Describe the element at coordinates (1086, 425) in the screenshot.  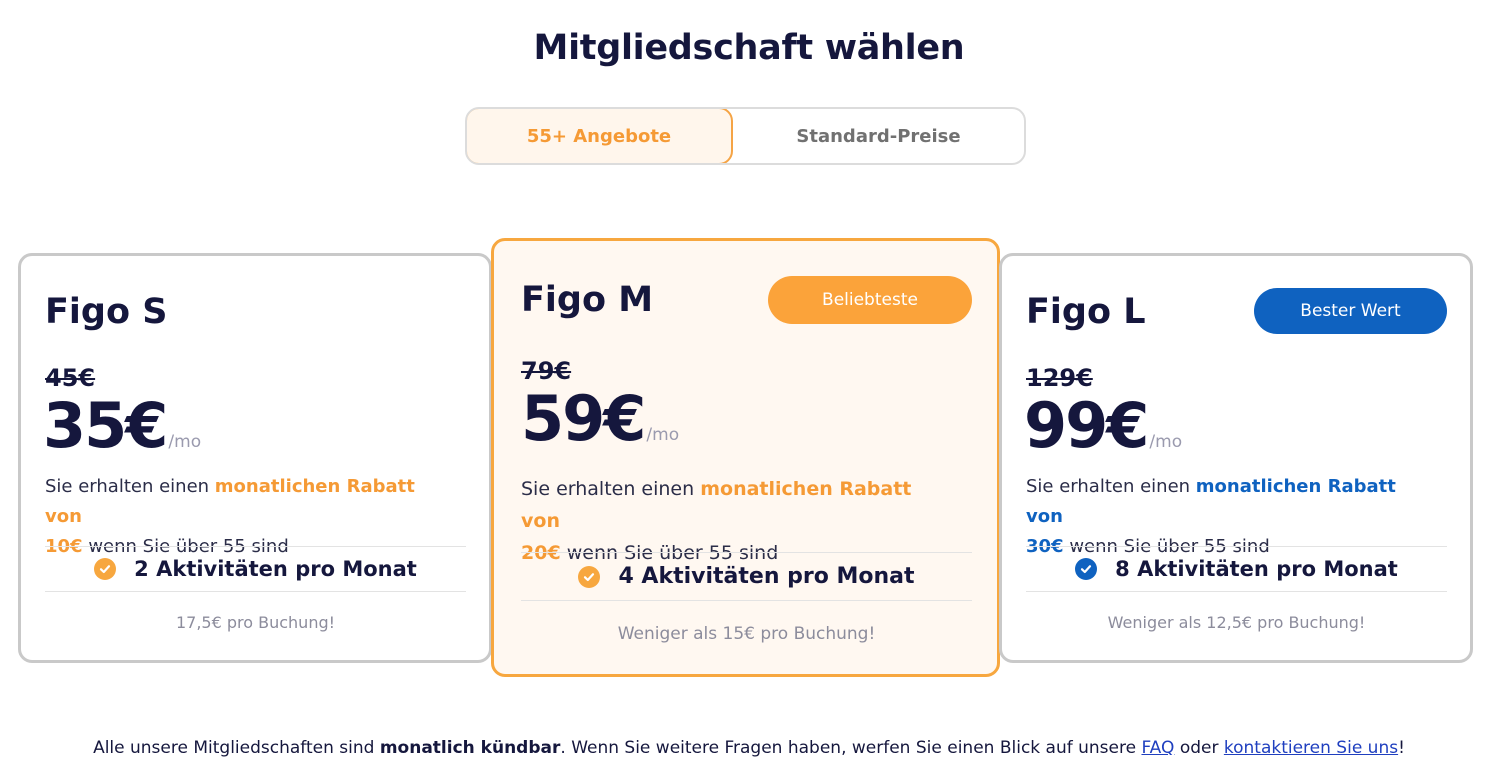
I see `price: 99€` at that location.